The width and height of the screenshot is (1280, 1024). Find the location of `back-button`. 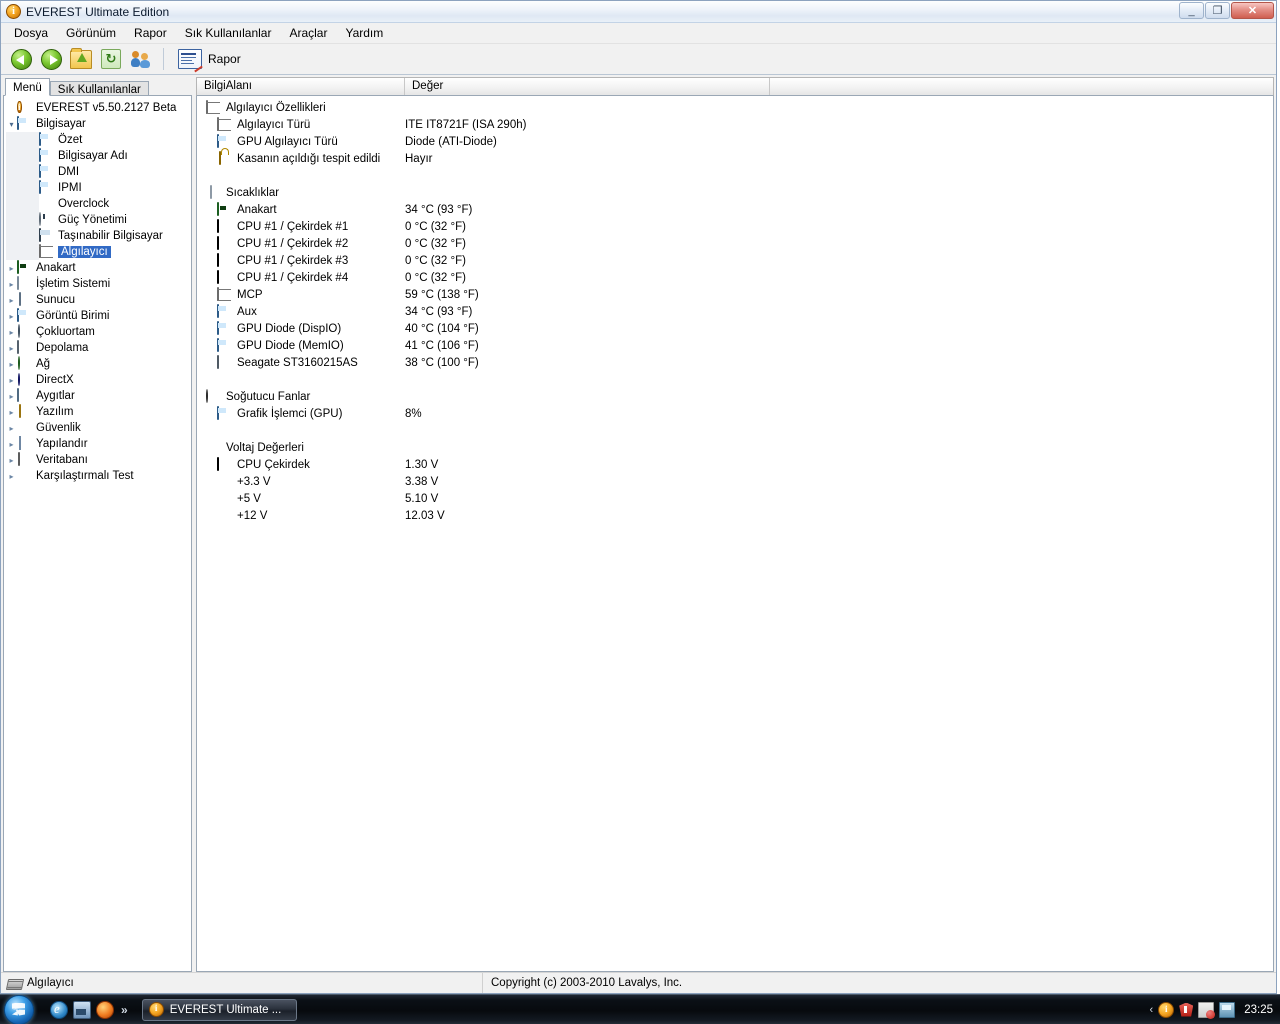

back-button is located at coordinates (21, 59).